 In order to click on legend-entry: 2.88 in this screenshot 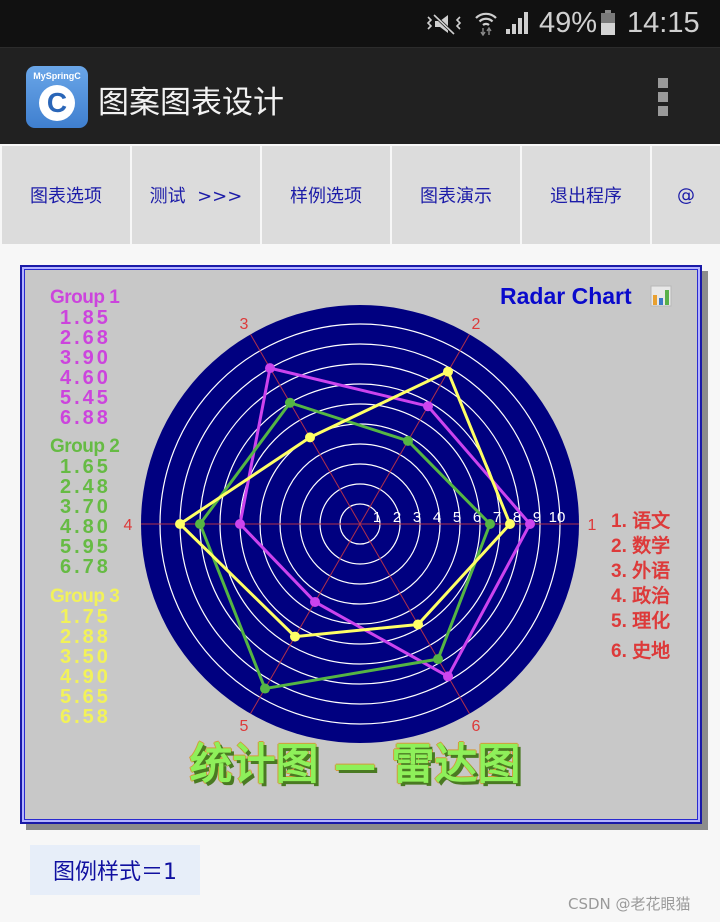, I will do `click(85, 637)`.